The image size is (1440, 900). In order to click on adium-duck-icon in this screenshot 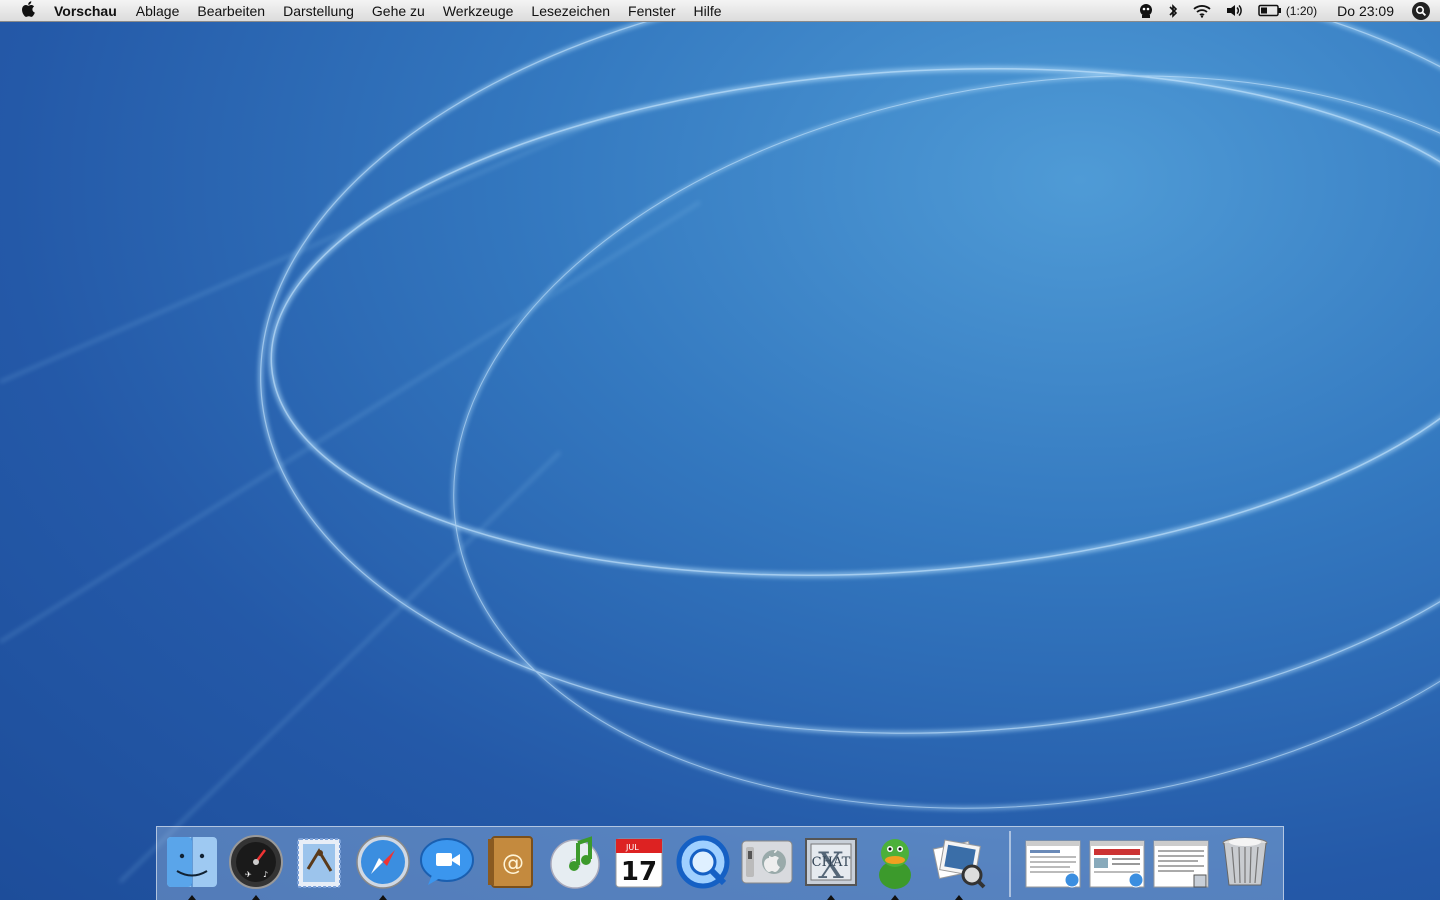, I will do `click(895, 862)`.